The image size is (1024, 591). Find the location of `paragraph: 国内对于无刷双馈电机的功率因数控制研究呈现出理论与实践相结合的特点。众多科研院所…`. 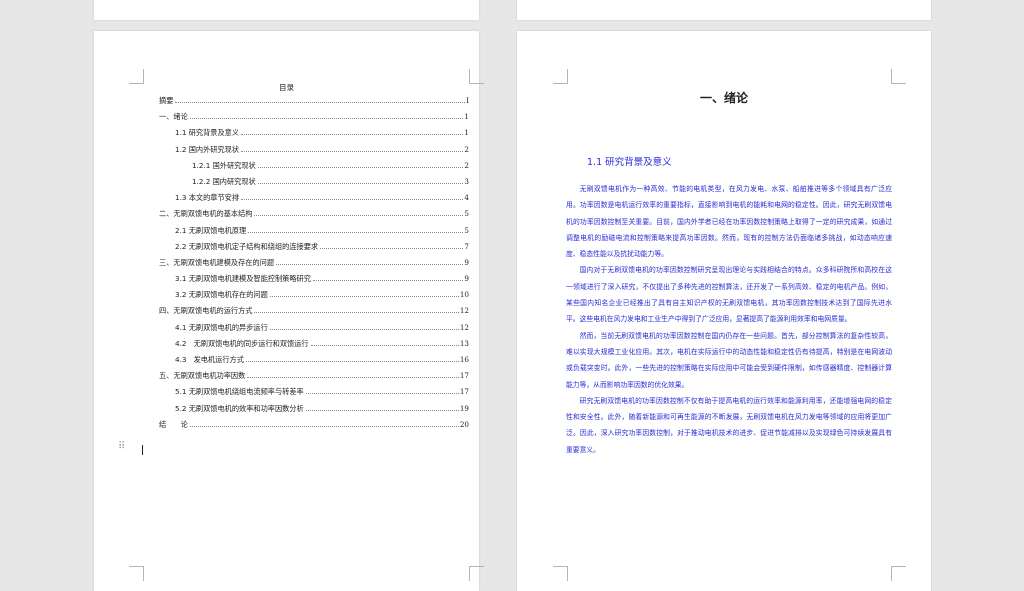

paragraph: 国内对于无刷双馈电机的功率因数控制研究呈现出理论与实践相结合的特点。众多科研院所… is located at coordinates (729, 294).